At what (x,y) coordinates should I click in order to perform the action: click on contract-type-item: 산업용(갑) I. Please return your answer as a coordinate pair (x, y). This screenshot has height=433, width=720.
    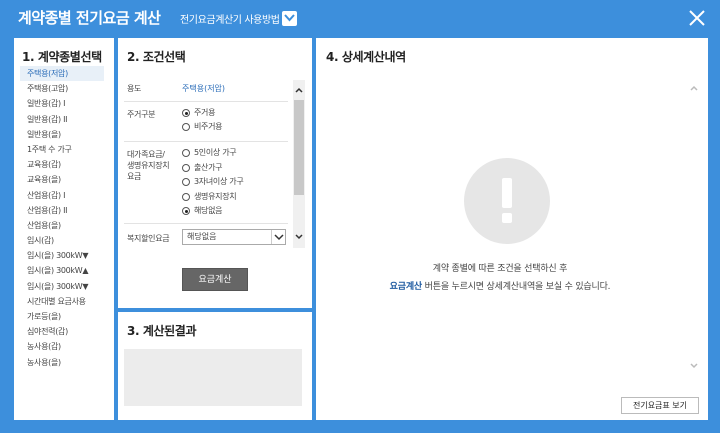
    Looking at the image, I should click on (67, 195).